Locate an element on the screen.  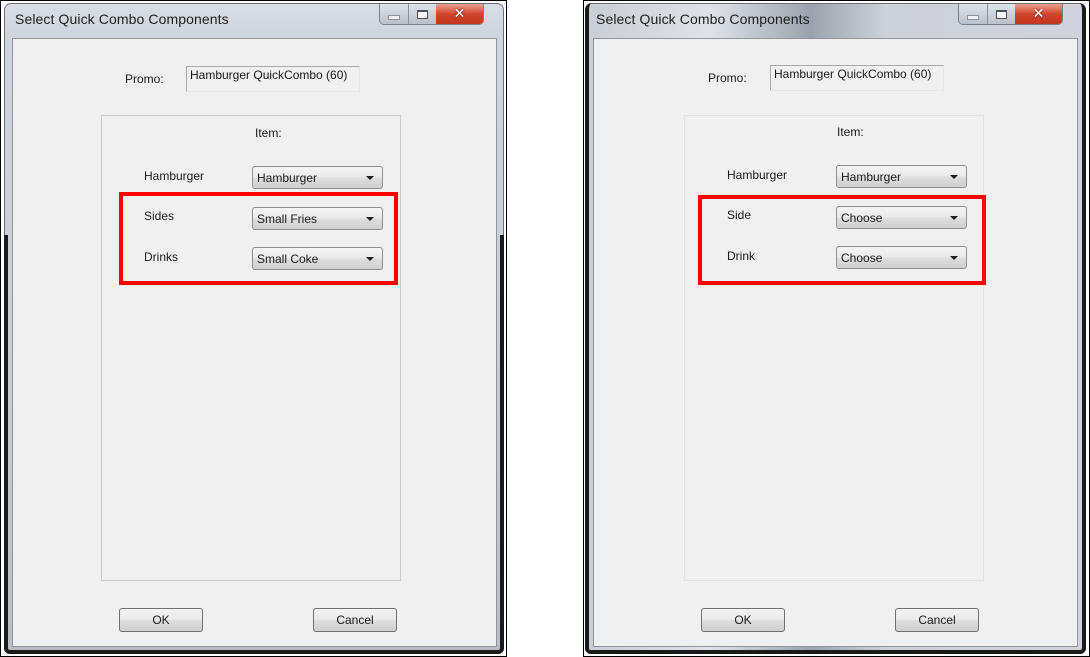
promo-field: Hamburger QuickCombo (60) is located at coordinates (273, 79).